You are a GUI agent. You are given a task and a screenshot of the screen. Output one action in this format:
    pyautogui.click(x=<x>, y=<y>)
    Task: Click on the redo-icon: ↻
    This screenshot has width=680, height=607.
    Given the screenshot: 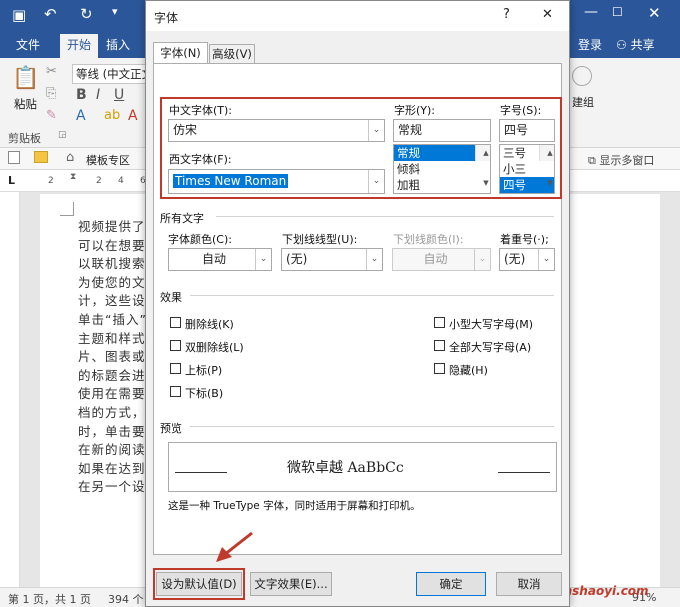 What is the action you would take?
    pyautogui.click(x=86, y=14)
    